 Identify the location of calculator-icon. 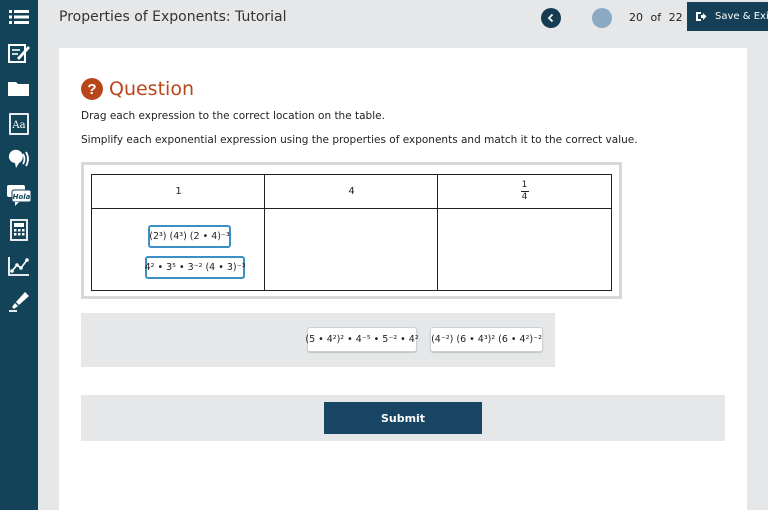
(19, 230).